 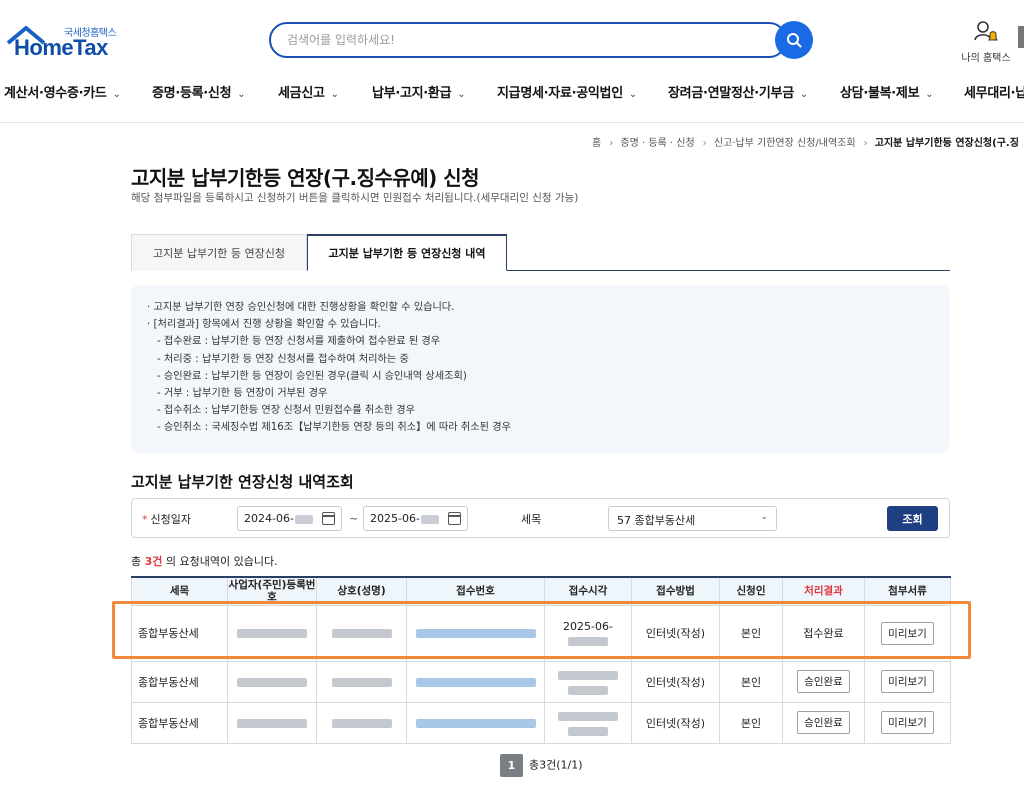 What do you see at coordinates (301, 307) in the screenshot?
I see `notice-line: · 고지분 납부기한 연장 승인신청에 대한 진행상황을 확인할 수 있습니다.` at bounding box center [301, 307].